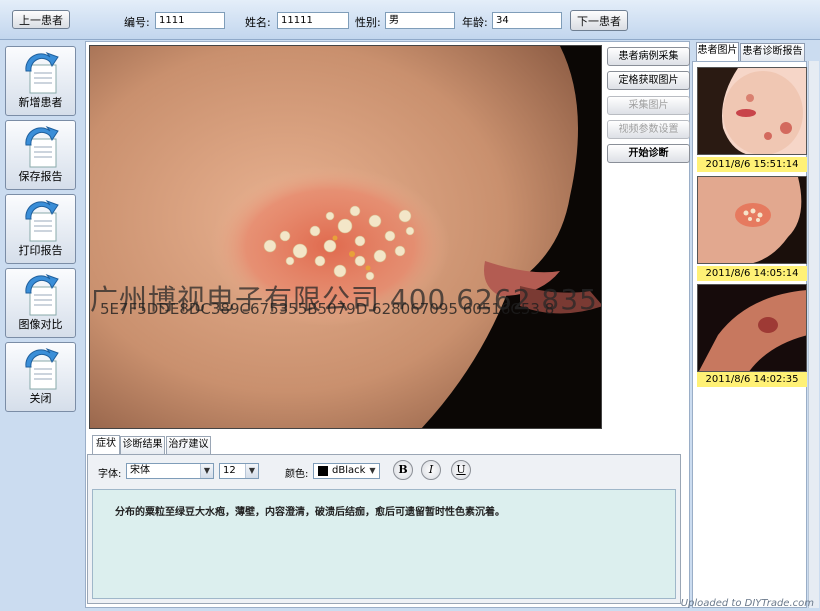 The height and width of the screenshot is (611, 820). I want to click on gender-label: 性别:, so click(368, 22).